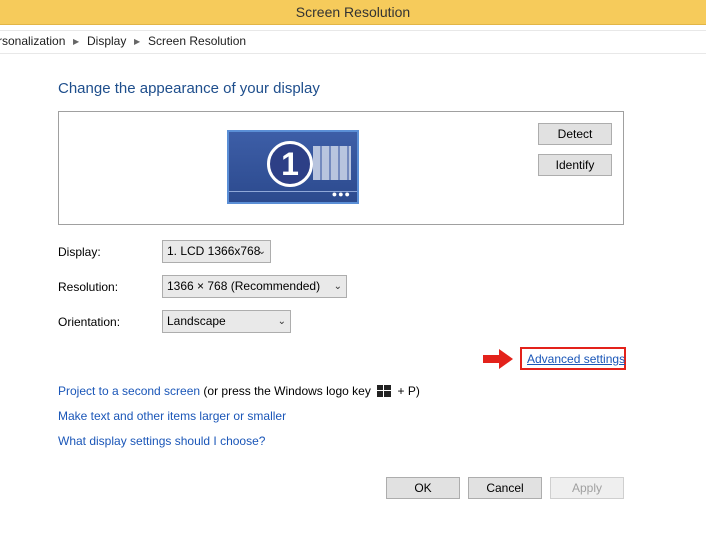  I want to click on resolution-select-value: 1366 × 768 (Recommended), so click(244, 286).